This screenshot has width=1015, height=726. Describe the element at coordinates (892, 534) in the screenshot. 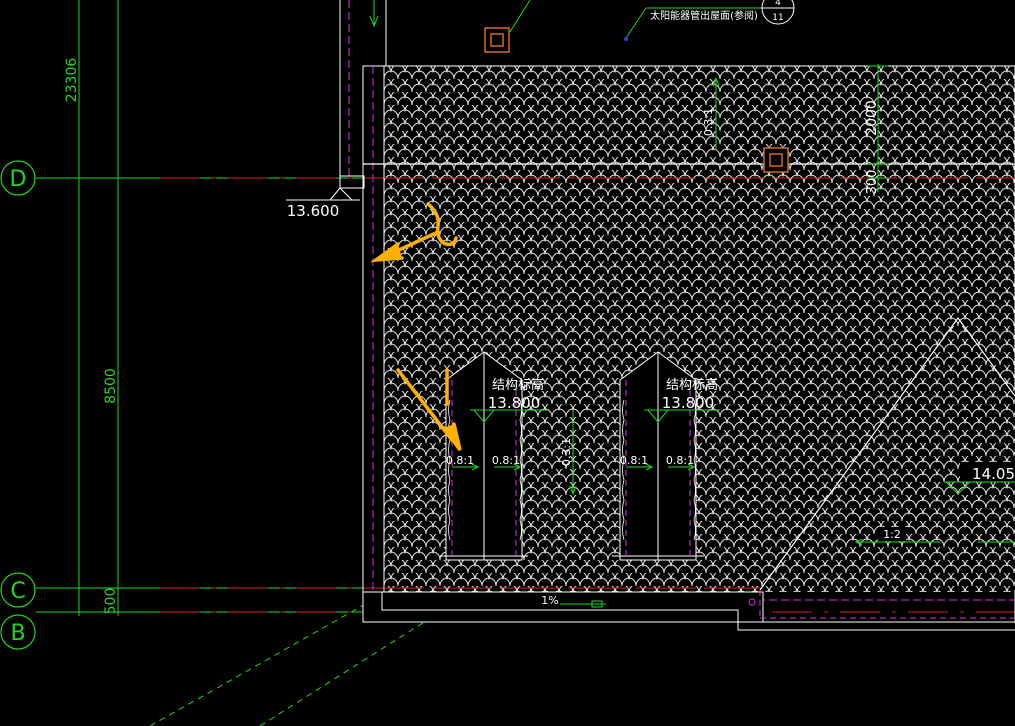

I see `svg-text: 1:2` at that location.